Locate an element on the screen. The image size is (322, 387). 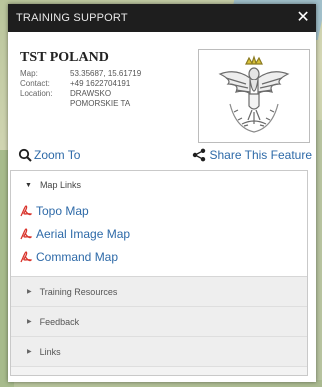
zoom-to-label: Zoom To is located at coordinates (57, 155).